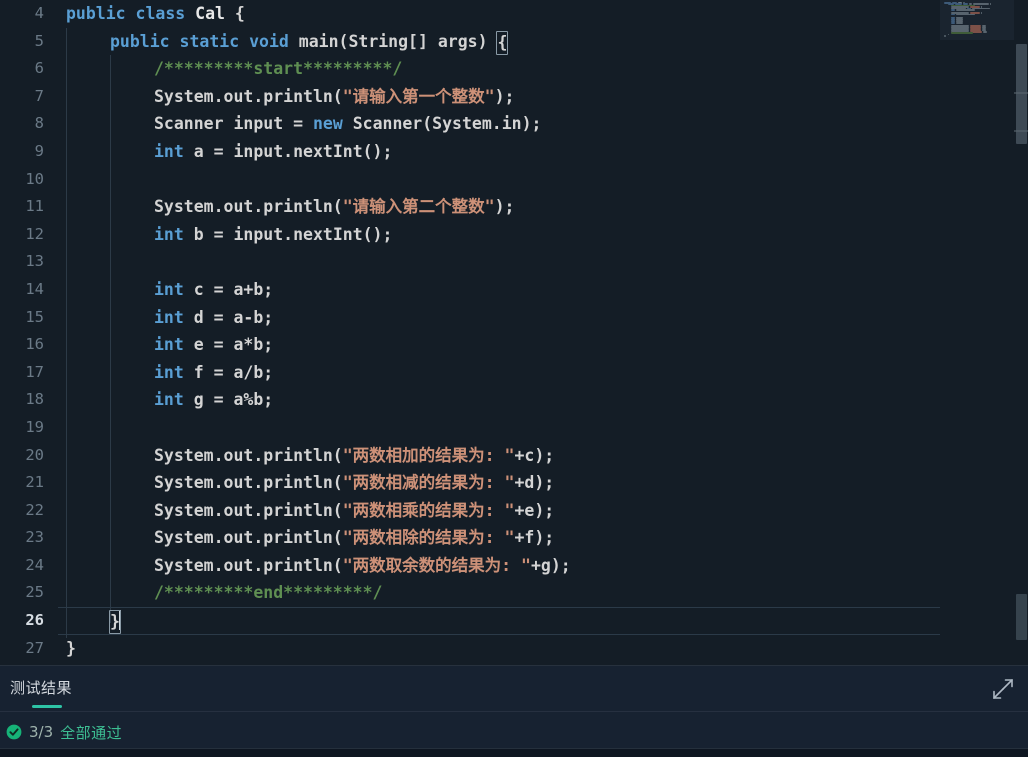  I want to click on line-content: }, so click(71, 649).